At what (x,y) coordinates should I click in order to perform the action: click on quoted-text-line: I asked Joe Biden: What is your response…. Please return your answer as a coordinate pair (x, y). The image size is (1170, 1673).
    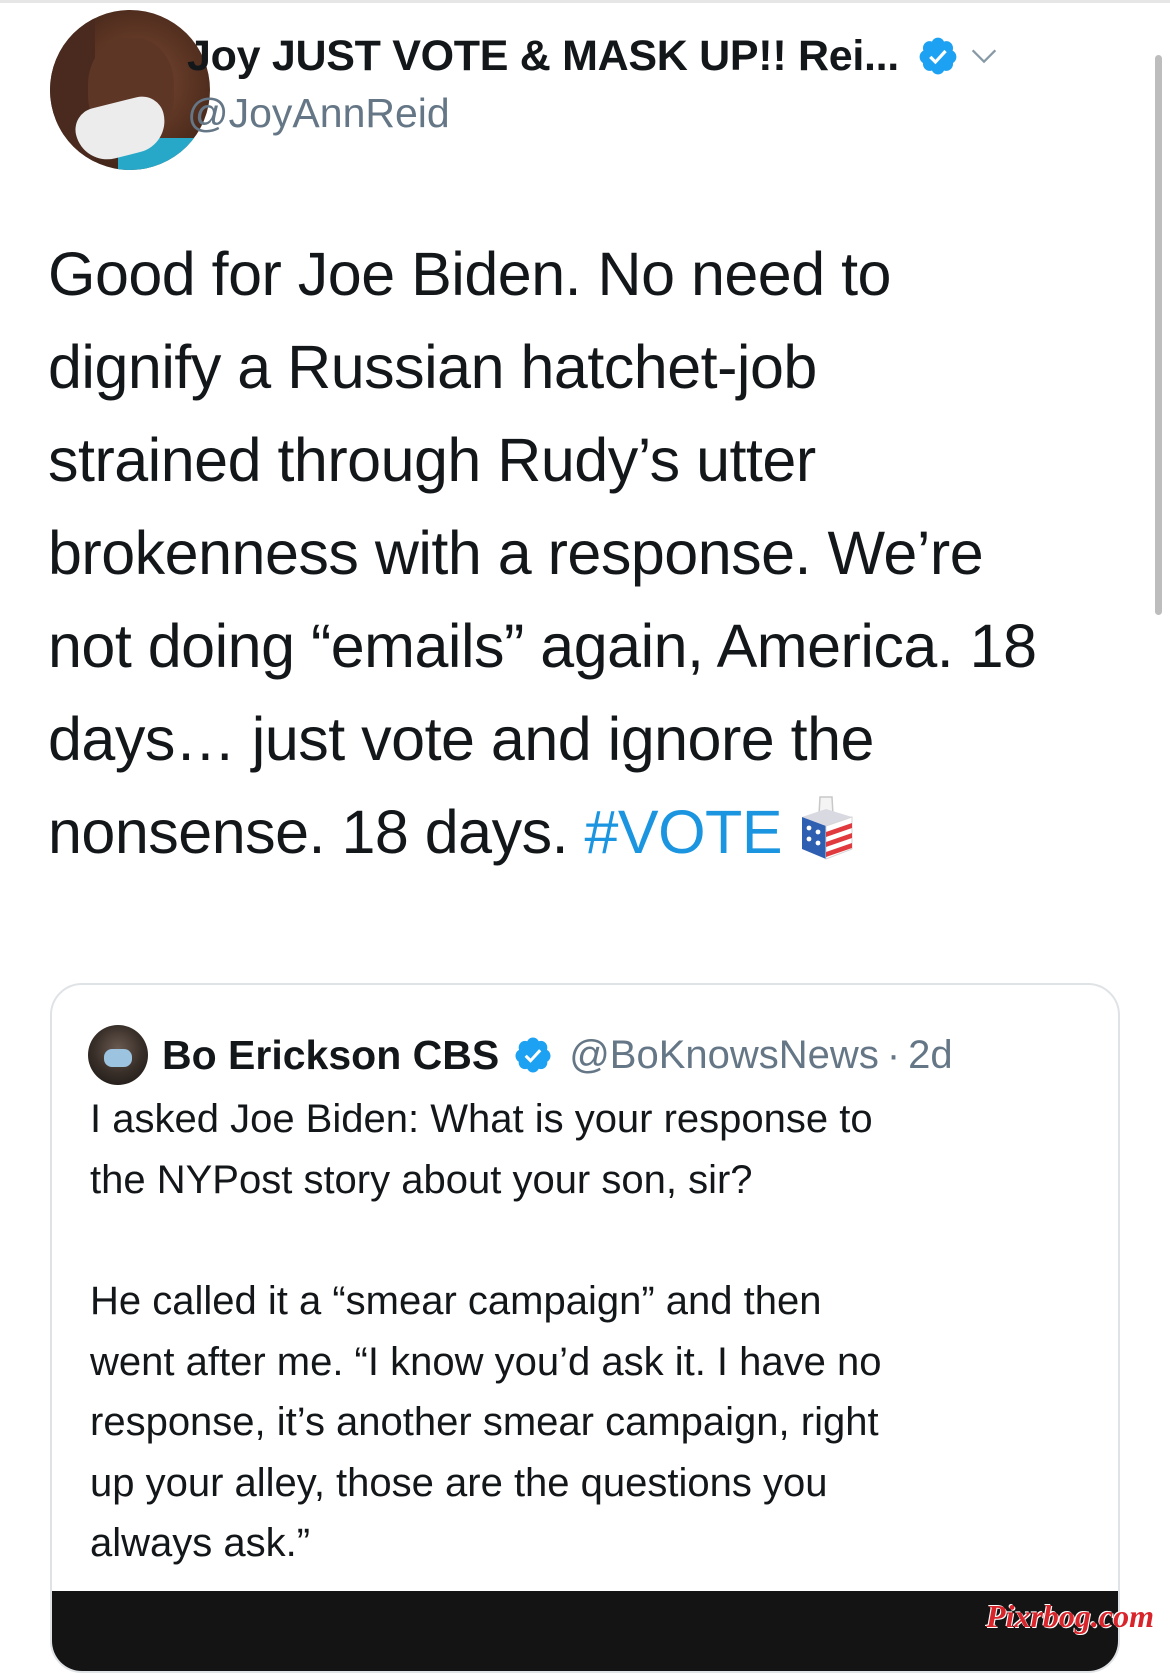
    Looking at the image, I should click on (481, 1119).